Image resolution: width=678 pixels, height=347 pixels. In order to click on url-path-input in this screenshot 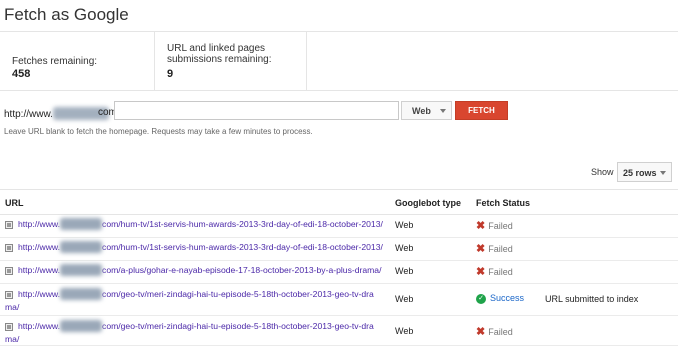, I will do `click(256, 110)`.